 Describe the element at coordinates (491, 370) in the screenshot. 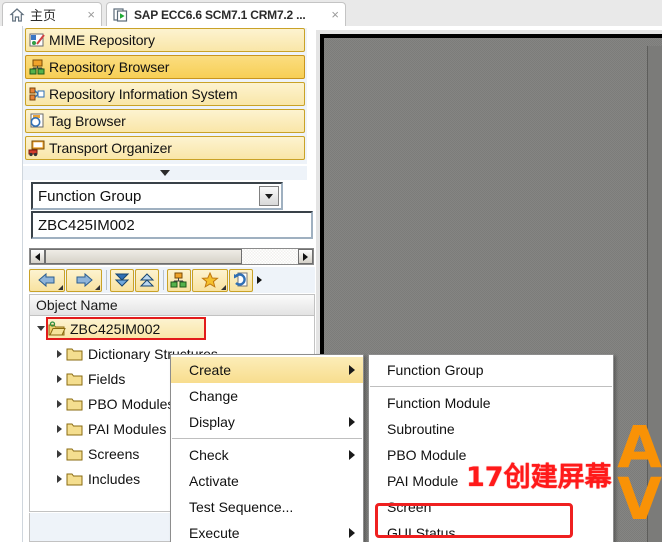

I see `submenu-item-function-group: Function Group` at that location.